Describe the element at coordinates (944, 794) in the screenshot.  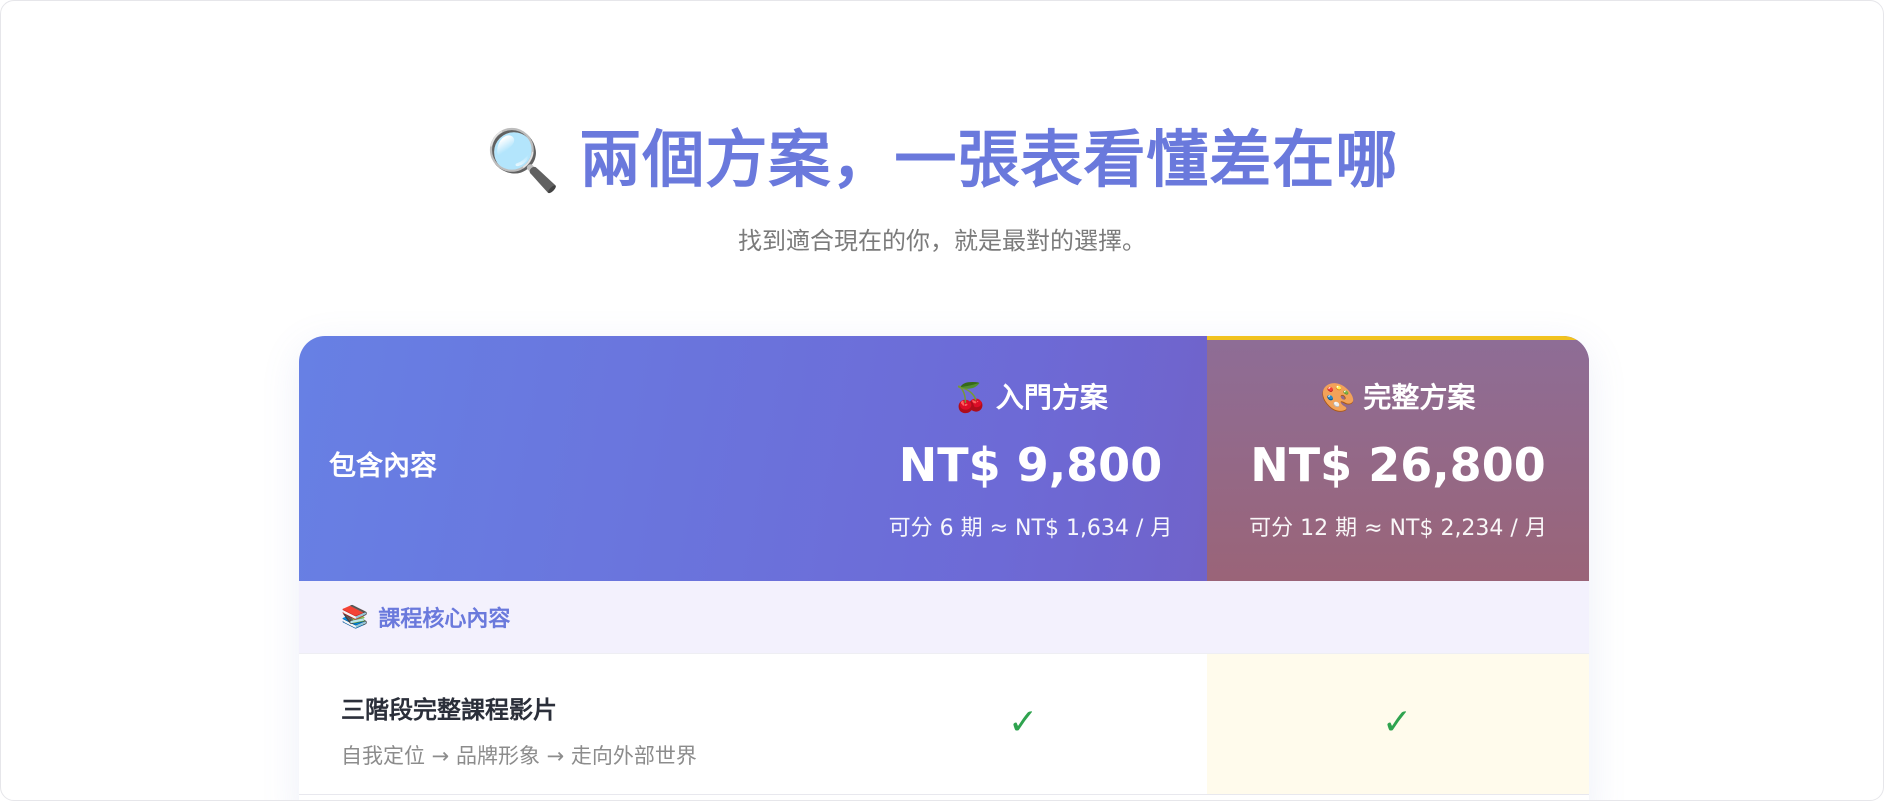
I see `row-divider` at that location.